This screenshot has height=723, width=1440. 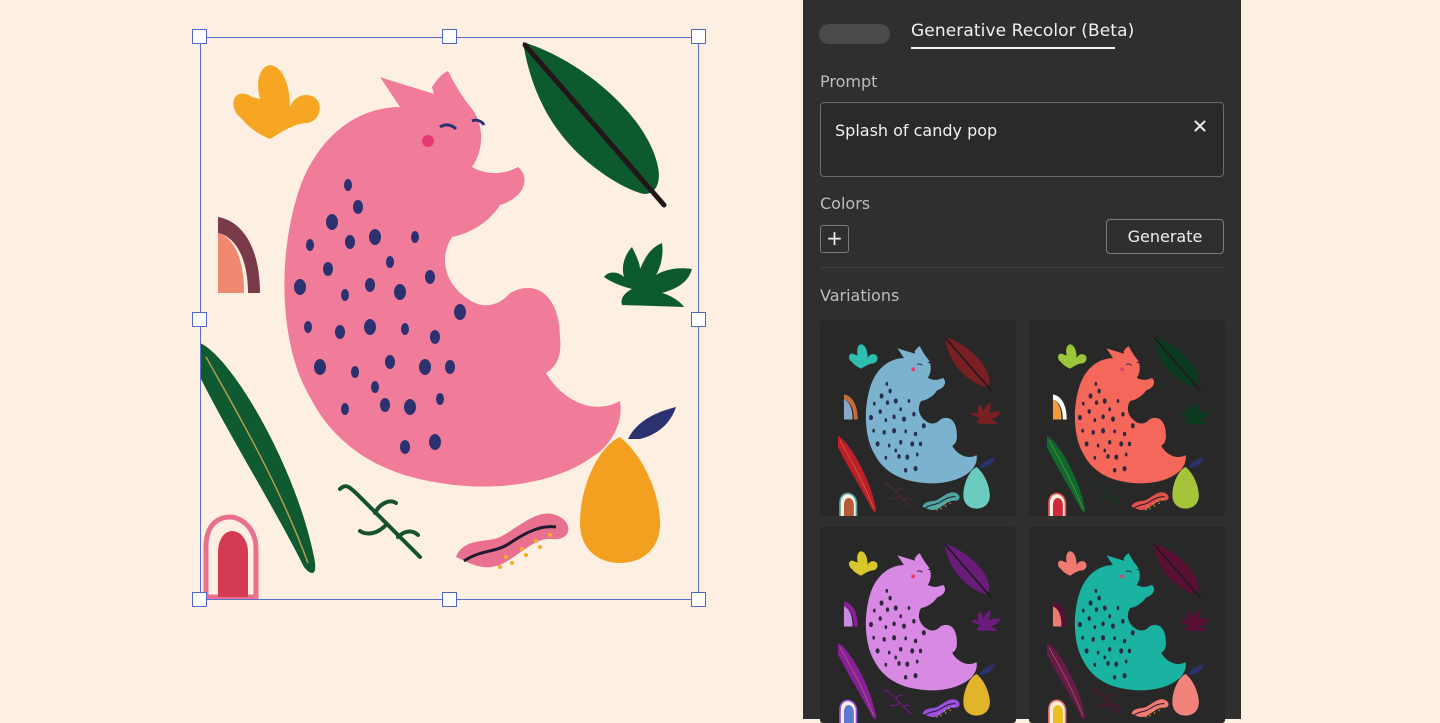 What do you see at coordinates (834, 239) in the screenshot?
I see `add-color-button: +` at bounding box center [834, 239].